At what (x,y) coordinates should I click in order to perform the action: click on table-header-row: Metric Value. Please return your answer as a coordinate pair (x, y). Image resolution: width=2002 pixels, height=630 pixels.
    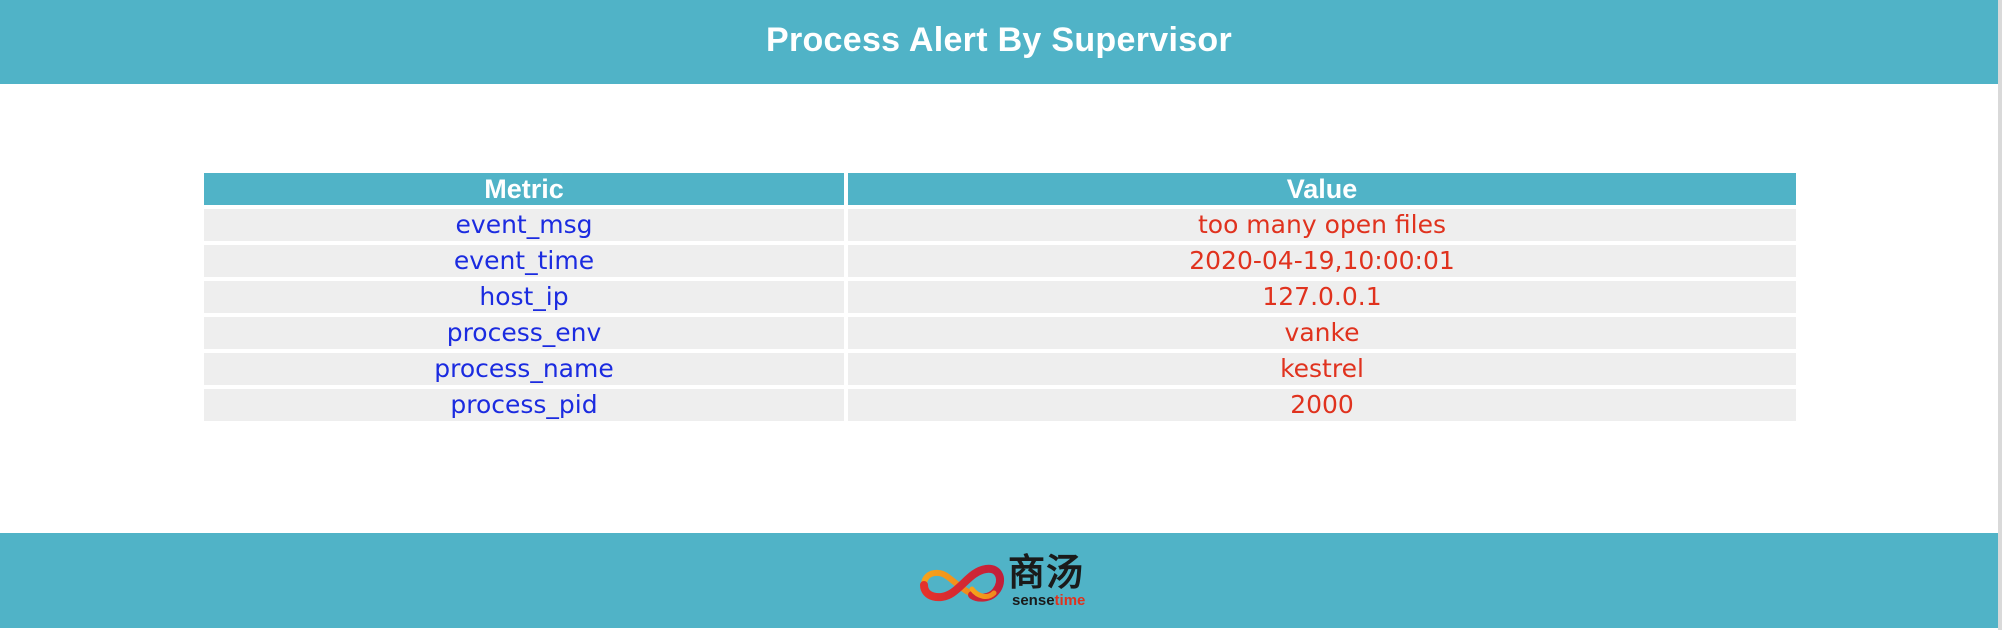
    Looking at the image, I should click on (1000, 189).